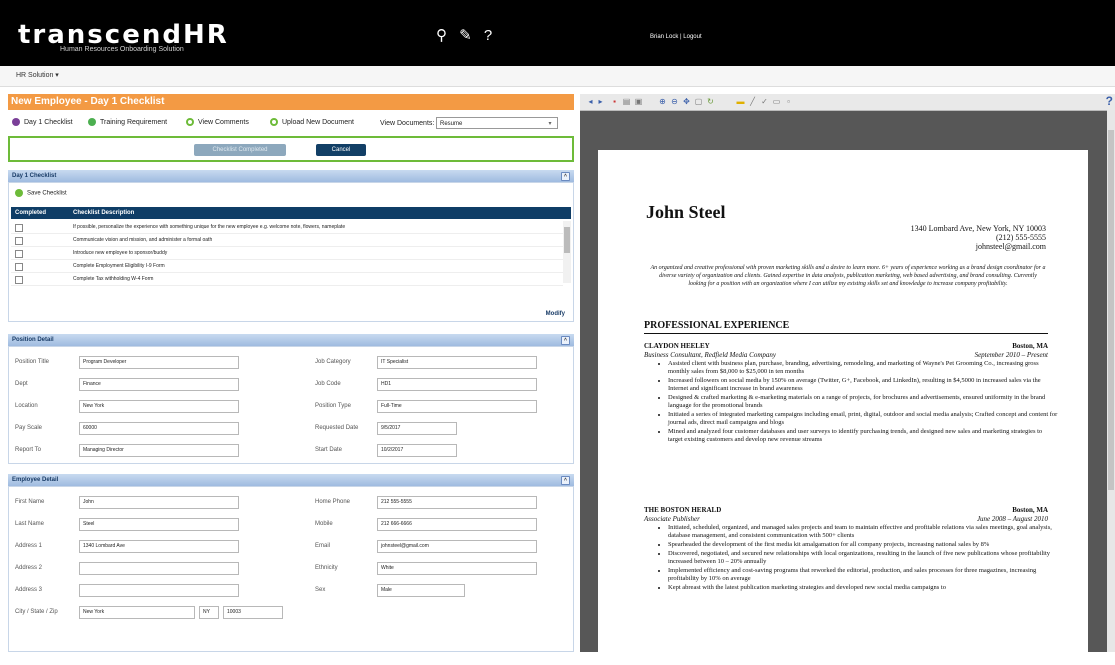  What do you see at coordinates (497, 123) in the screenshot?
I see `view-documents-select: Resume ▾` at bounding box center [497, 123].